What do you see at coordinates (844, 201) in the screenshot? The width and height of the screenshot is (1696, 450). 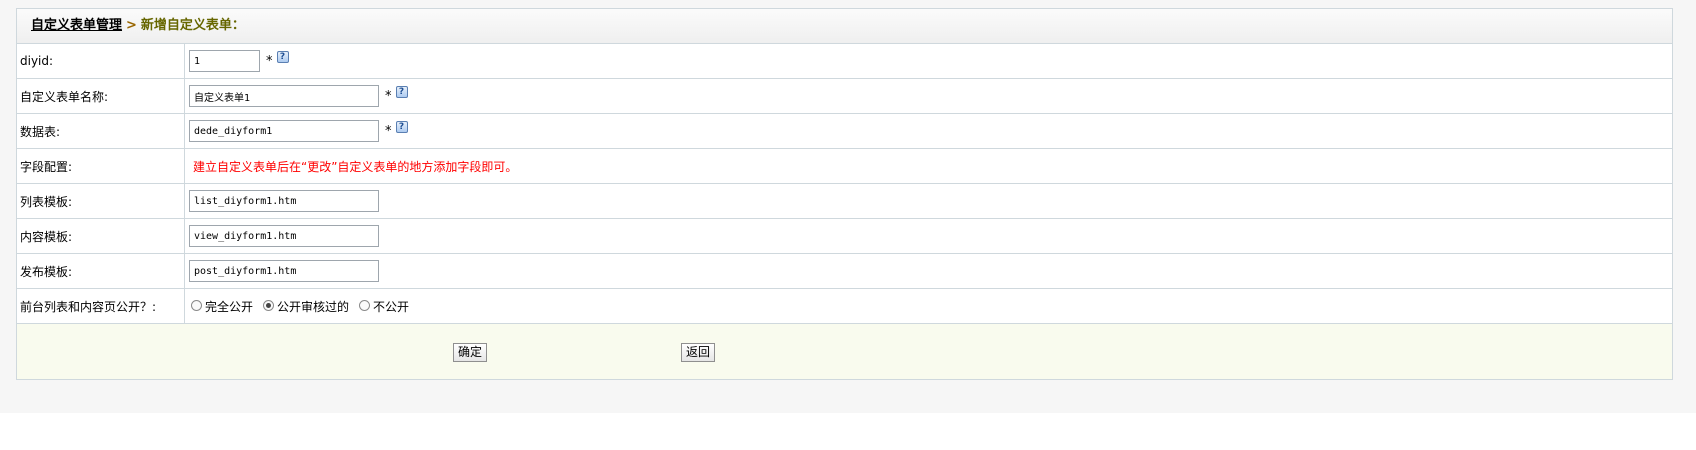 I see `form-row-list-template: 列表模板:` at bounding box center [844, 201].